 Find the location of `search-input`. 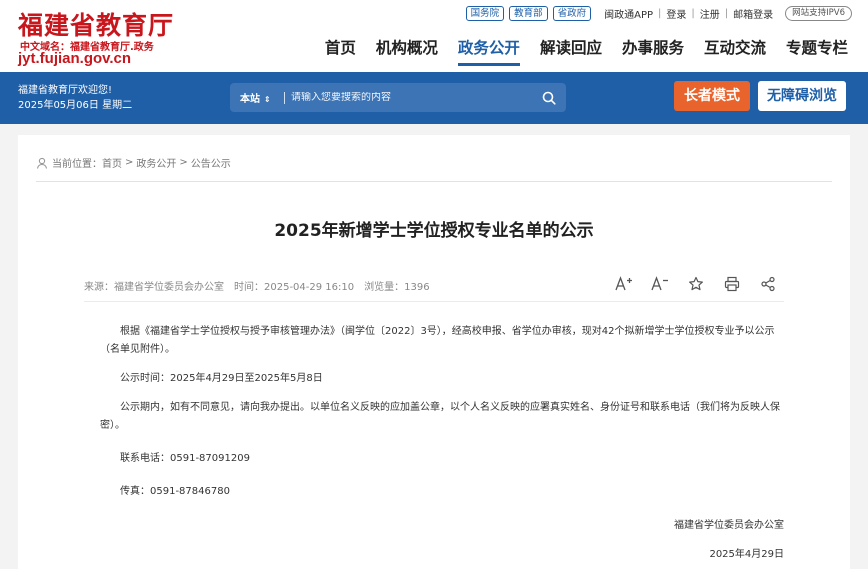

search-input is located at coordinates (411, 97).